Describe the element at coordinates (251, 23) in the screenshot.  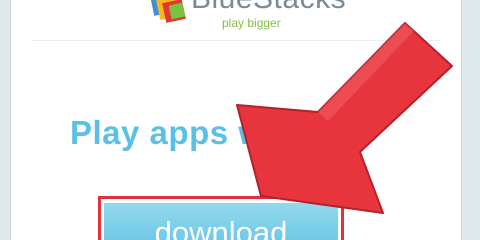
I see `brand-tagline: play bigger` at that location.